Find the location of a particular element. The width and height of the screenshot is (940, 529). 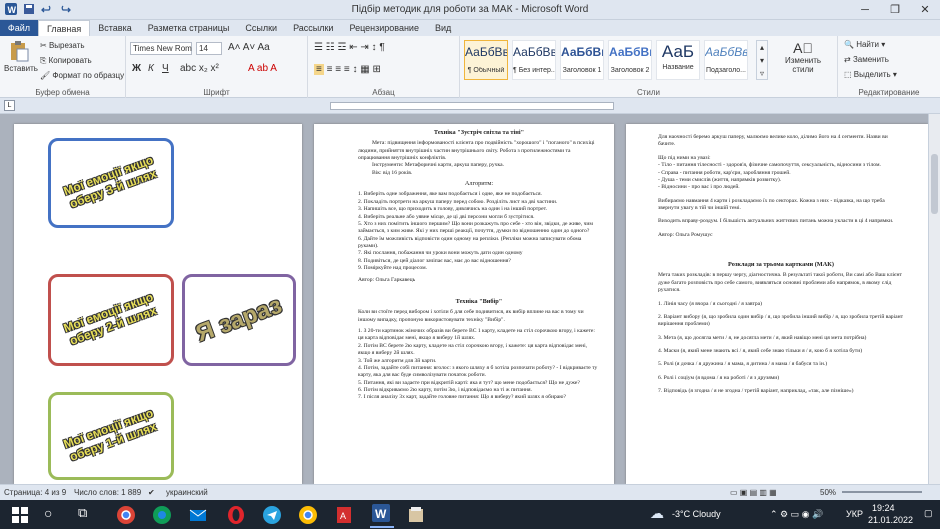

maximize-icon: ❐ is located at coordinates (895, 10).